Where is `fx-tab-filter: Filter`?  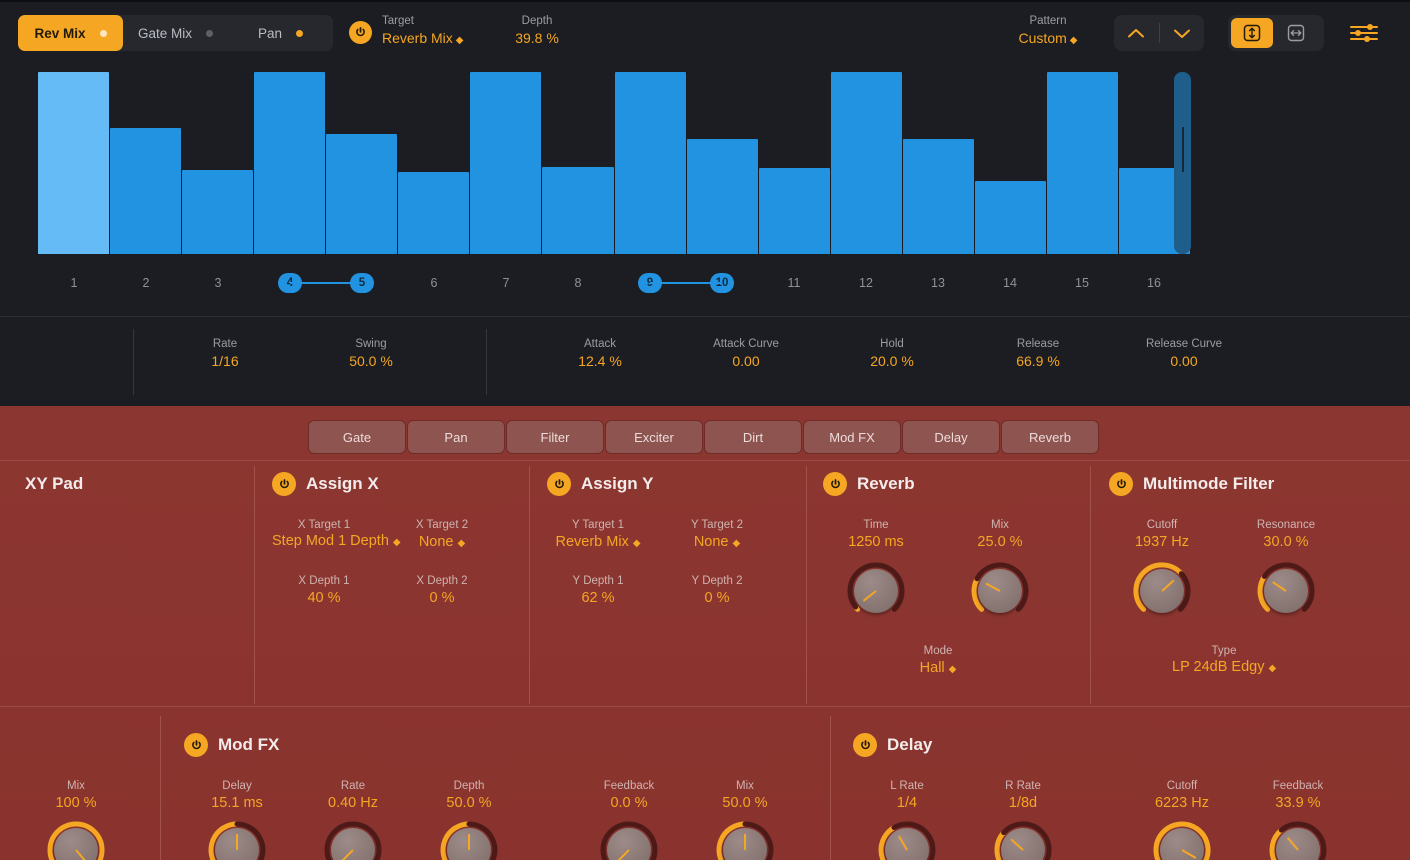 fx-tab-filter: Filter is located at coordinates (555, 437).